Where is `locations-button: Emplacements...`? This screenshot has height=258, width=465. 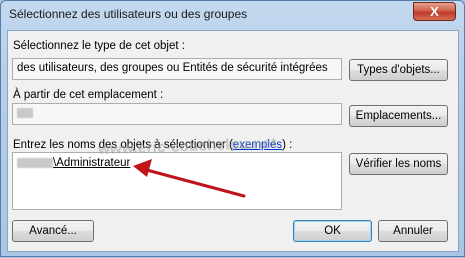 locations-button: Emplacements... is located at coordinates (398, 116).